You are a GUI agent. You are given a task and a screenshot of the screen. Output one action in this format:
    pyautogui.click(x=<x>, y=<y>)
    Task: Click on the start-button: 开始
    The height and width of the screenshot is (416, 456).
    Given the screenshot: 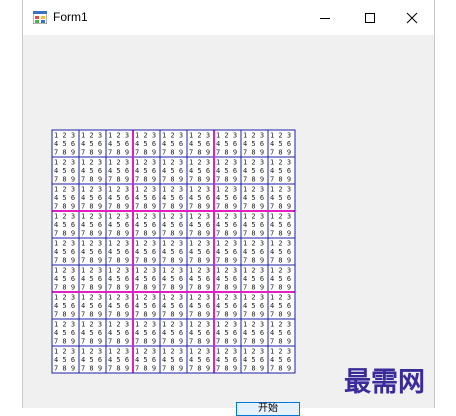 What is the action you would take?
    pyautogui.click(x=268, y=409)
    